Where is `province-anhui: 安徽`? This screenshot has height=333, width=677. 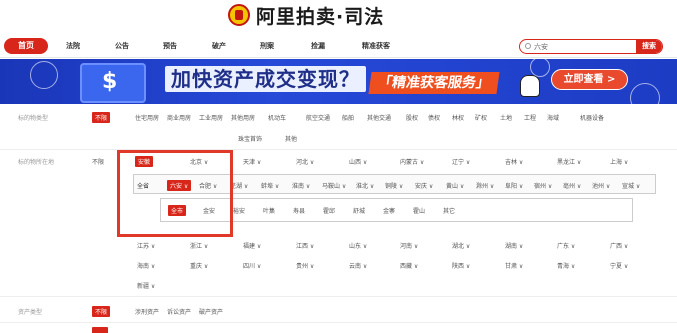 province-anhui: 安徽 is located at coordinates (144, 161).